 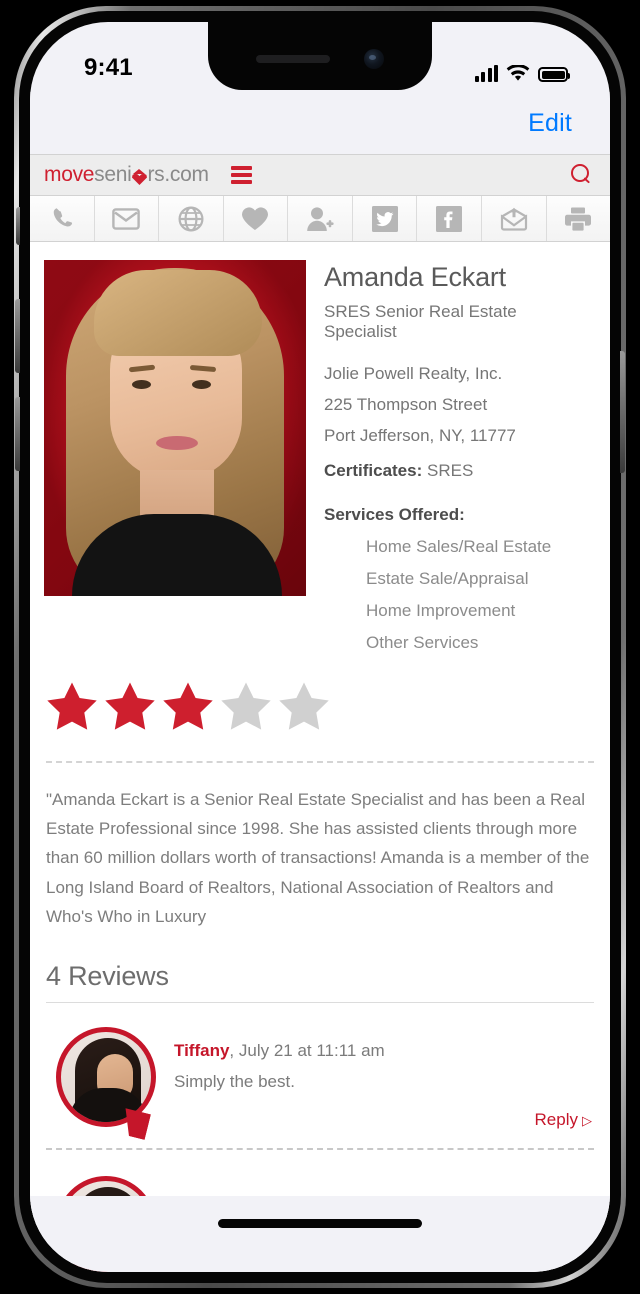 I want to click on site-header: move seni rs.com, so click(x=320, y=175).